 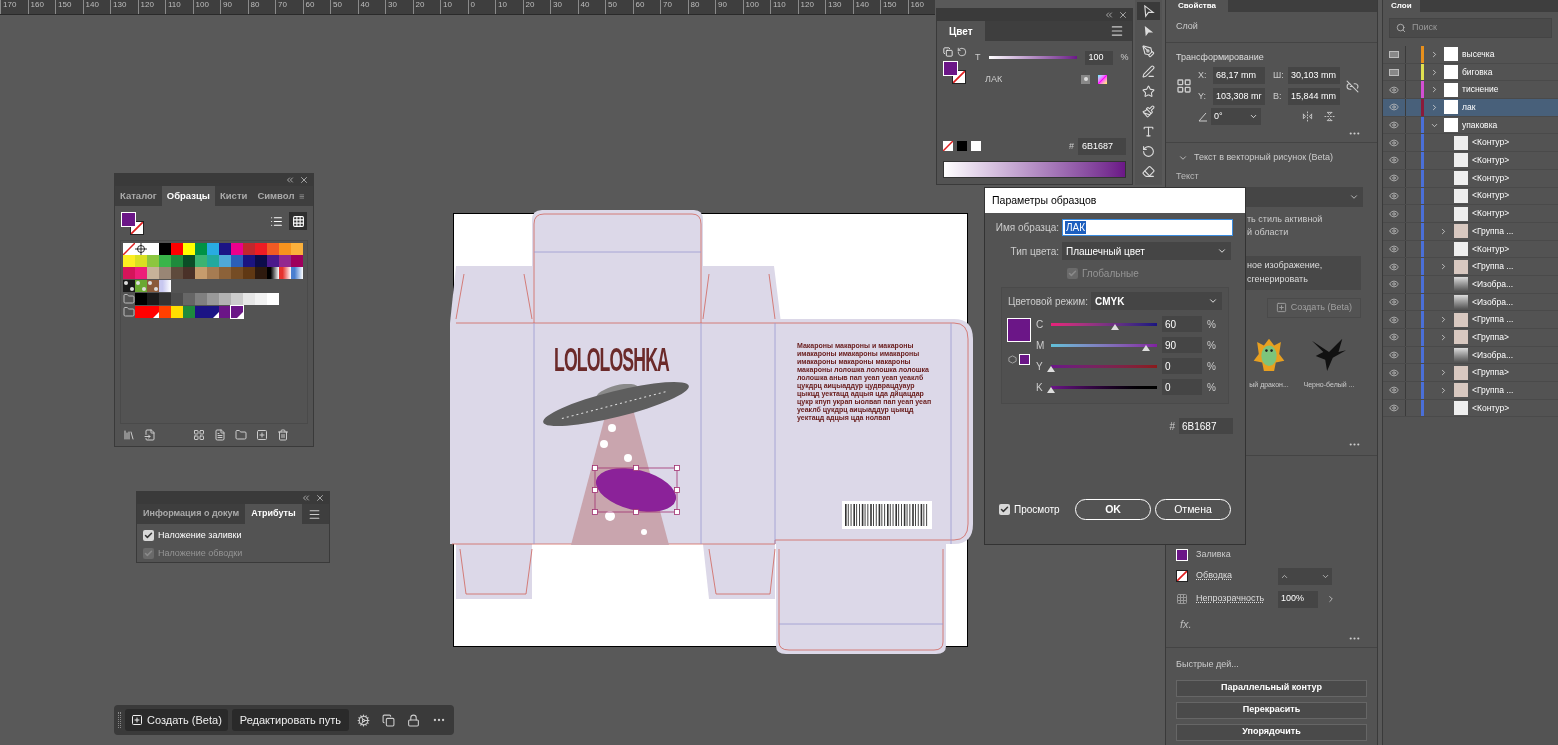 What do you see at coordinates (96, 7) in the screenshot?
I see `ruler-label: 140` at bounding box center [96, 7].